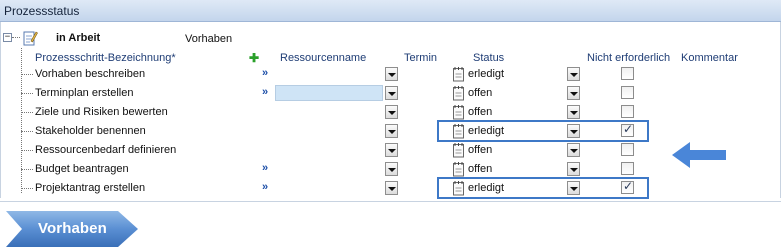 Image resolution: width=781 pixels, height=250 pixels. Describe the element at coordinates (709, 58) in the screenshot. I see `column-header-comment: Kommentar` at that location.